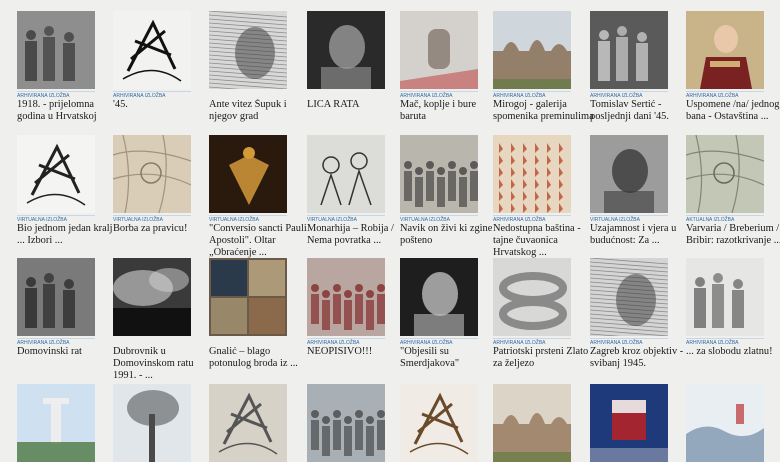 Image resolution: width=780 pixels, height=462 pixels. Describe the element at coordinates (545, 358) in the screenshot. I see `exhibition-title-link: Patriotski prsteni Zlato za željezo` at that location.